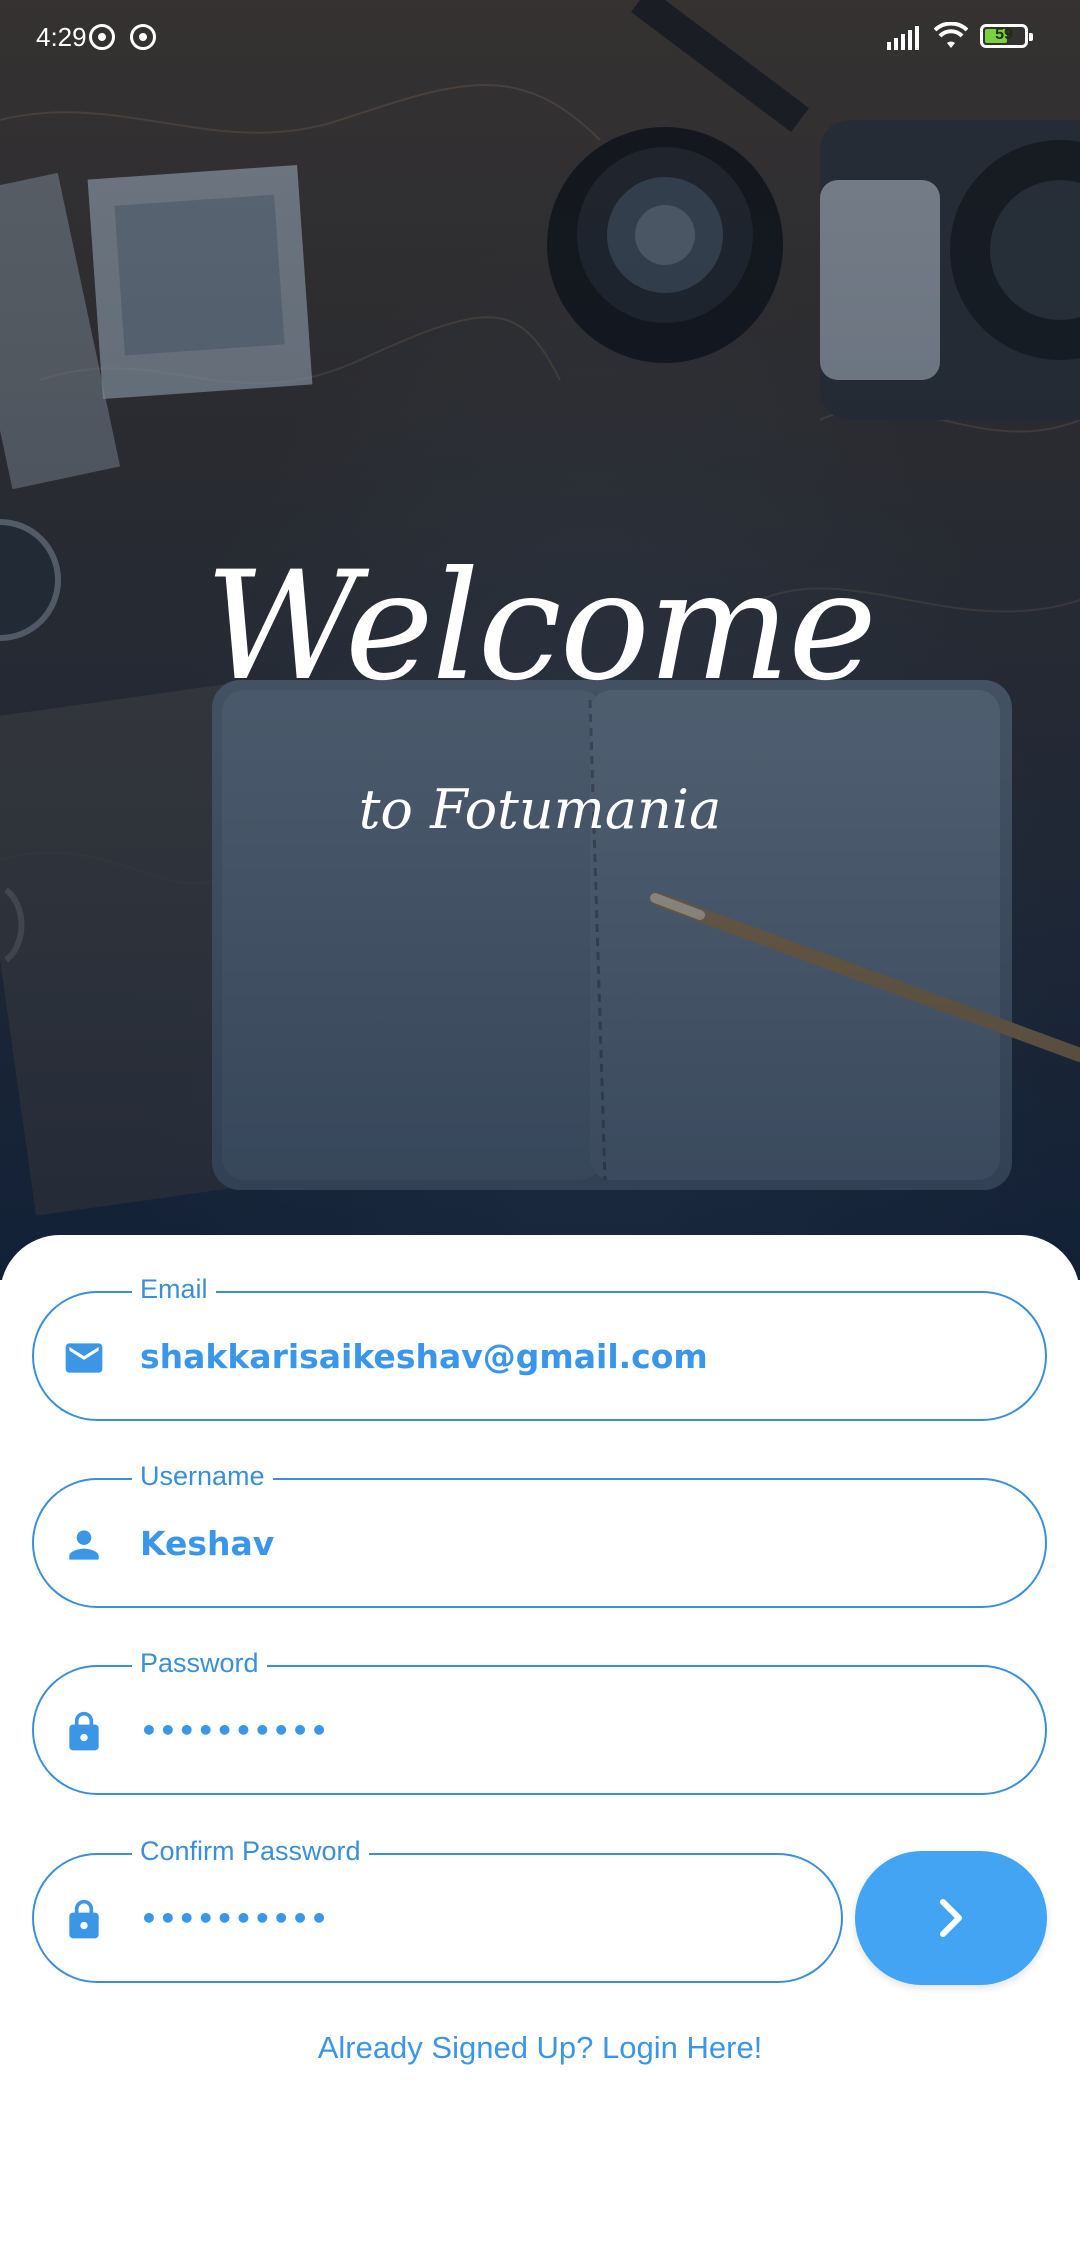 The width and height of the screenshot is (1080, 2246). I want to click on battery-level: 59, so click(1004, 34).